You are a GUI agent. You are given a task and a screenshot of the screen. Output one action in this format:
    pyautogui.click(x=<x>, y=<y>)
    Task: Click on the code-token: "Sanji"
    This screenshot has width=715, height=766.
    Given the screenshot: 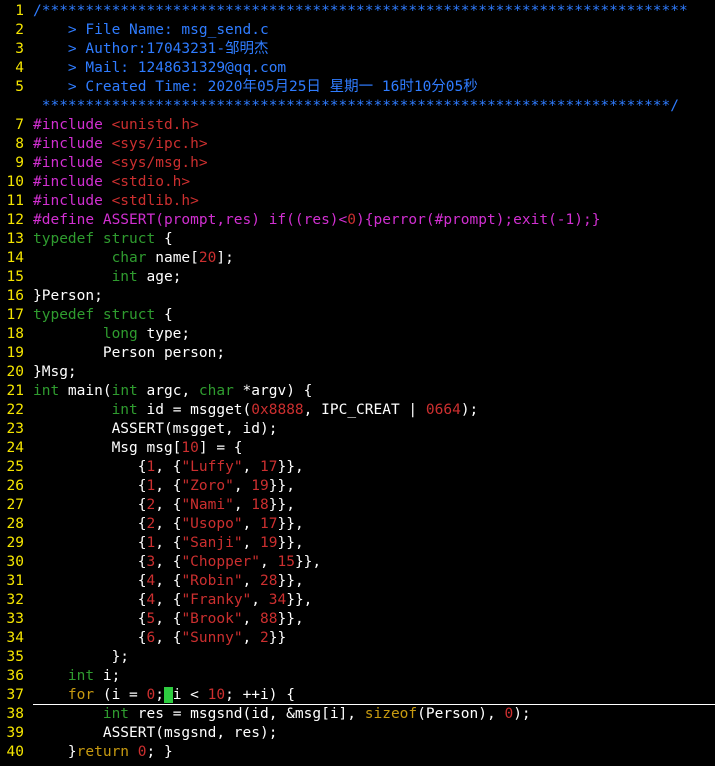 What is the action you would take?
    pyautogui.click(x=212, y=543)
    